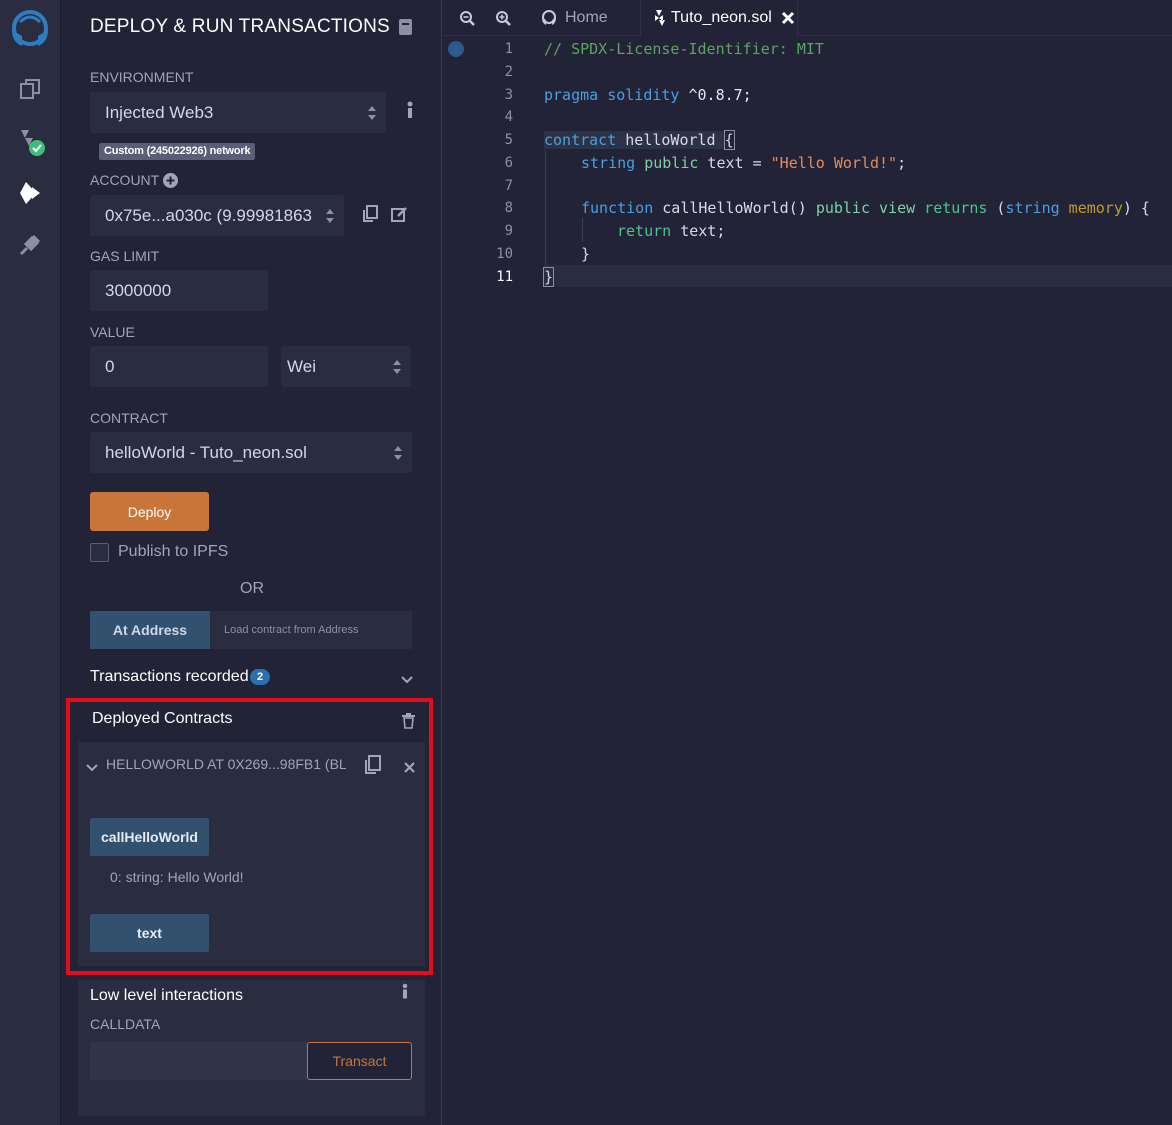 Image resolution: width=1172 pixels, height=1125 pixels. What do you see at coordinates (209, 215) in the screenshot?
I see `account-value: 0x75e...a030c (9.99981863` at bounding box center [209, 215].